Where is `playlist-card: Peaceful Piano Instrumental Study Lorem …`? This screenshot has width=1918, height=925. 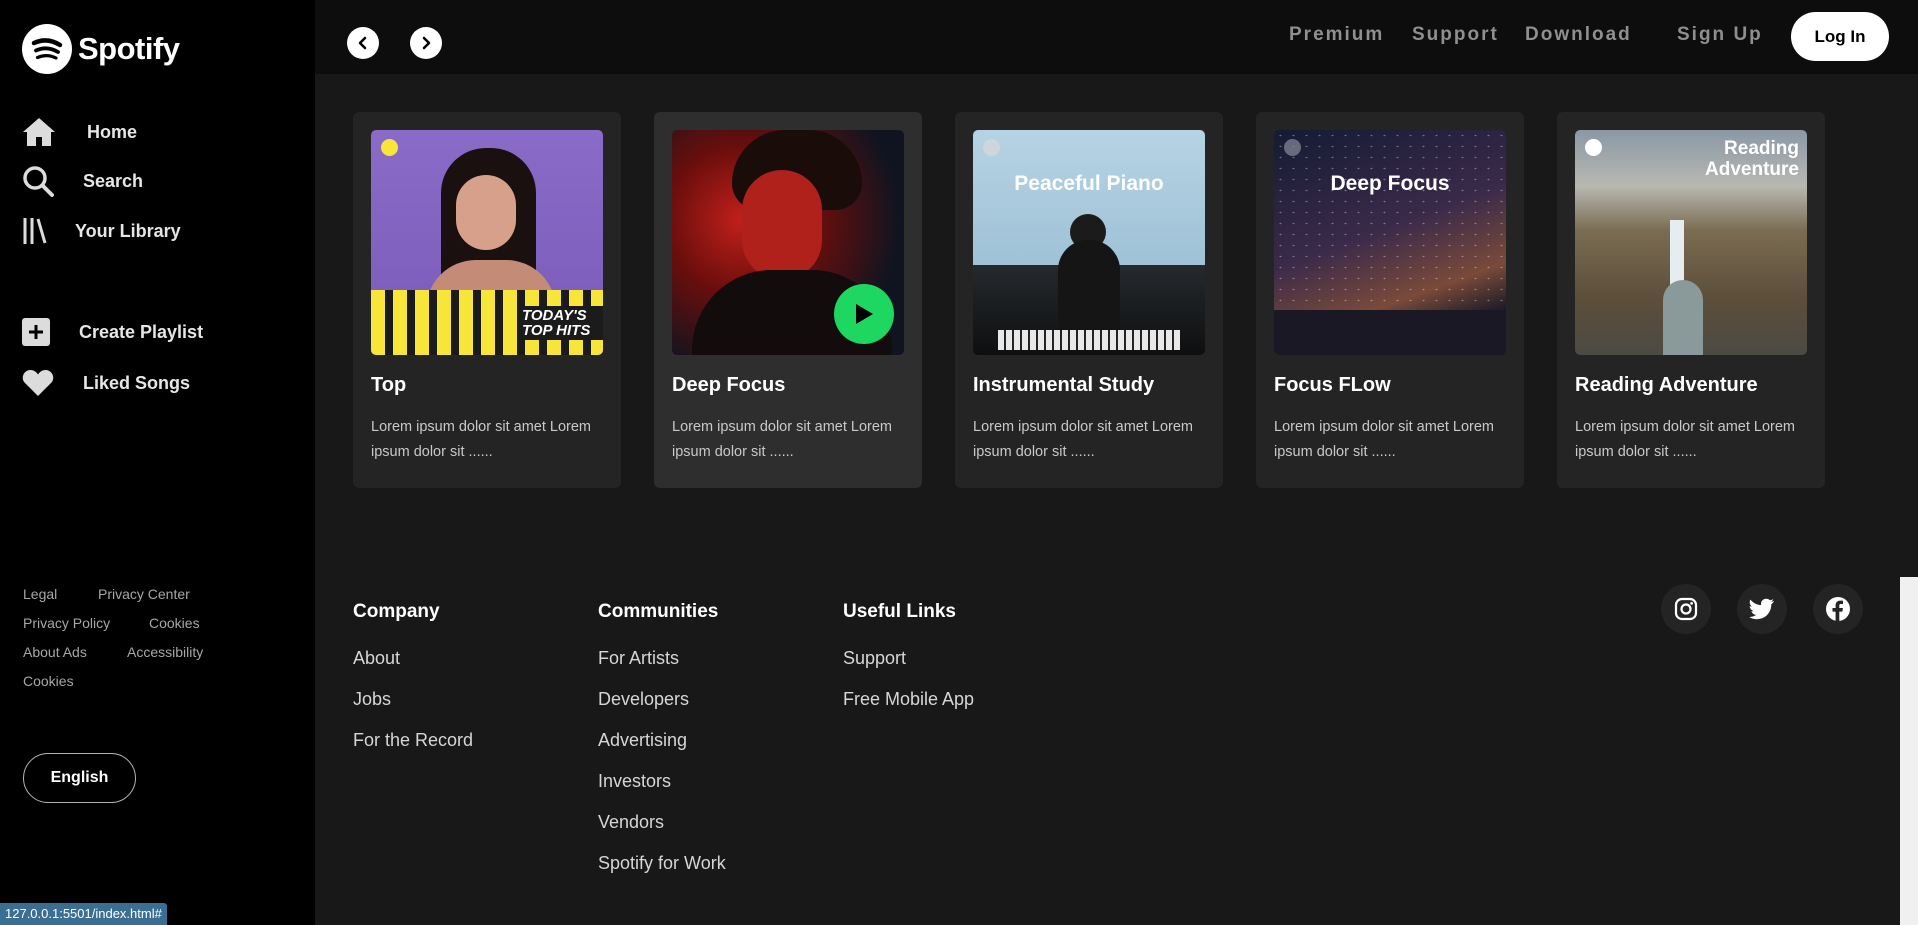 playlist-card: Peaceful Piano Instrumental Study Lorem … is located at coordinates (1089, 300).